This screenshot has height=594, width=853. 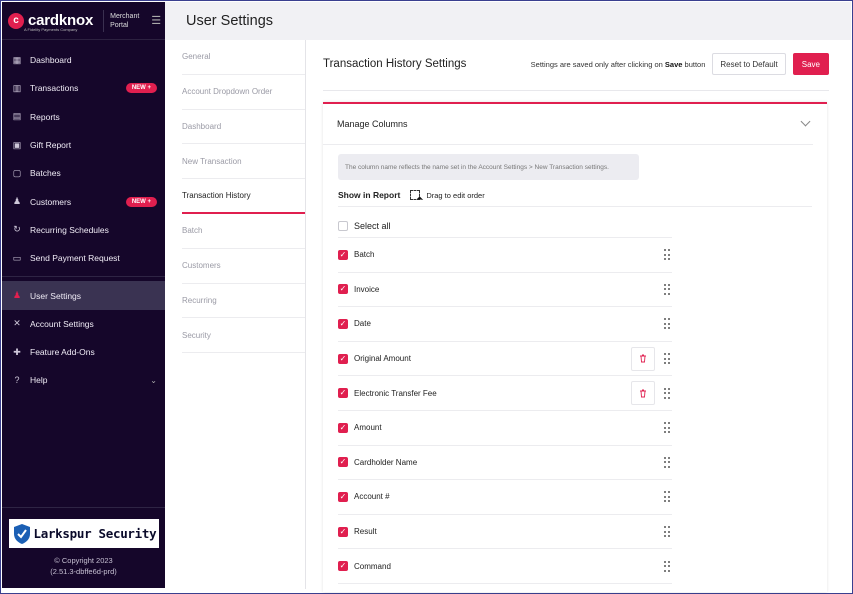 I want to click on sidebar-item-gift-report: ▣ Gift Report, so click(x=83, y=145).